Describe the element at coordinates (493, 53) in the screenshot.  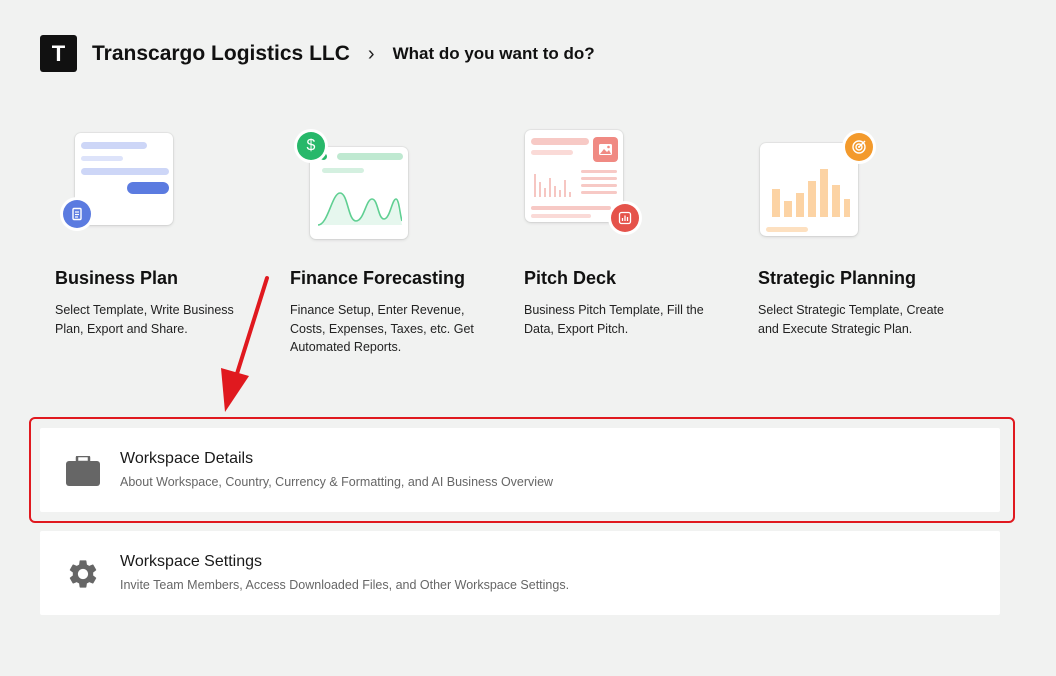
I see `page-prompt: What do you want to do?` at that location.